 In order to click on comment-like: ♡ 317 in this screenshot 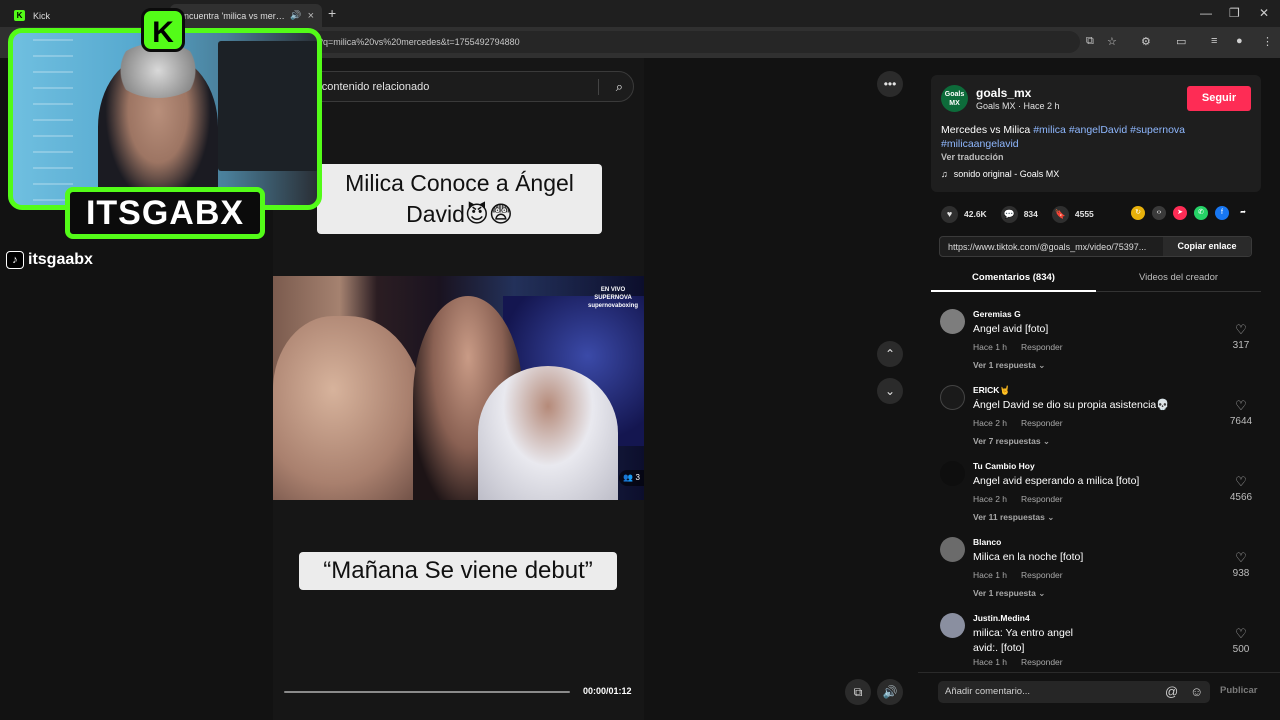, I will do `click(1241, 337)`.